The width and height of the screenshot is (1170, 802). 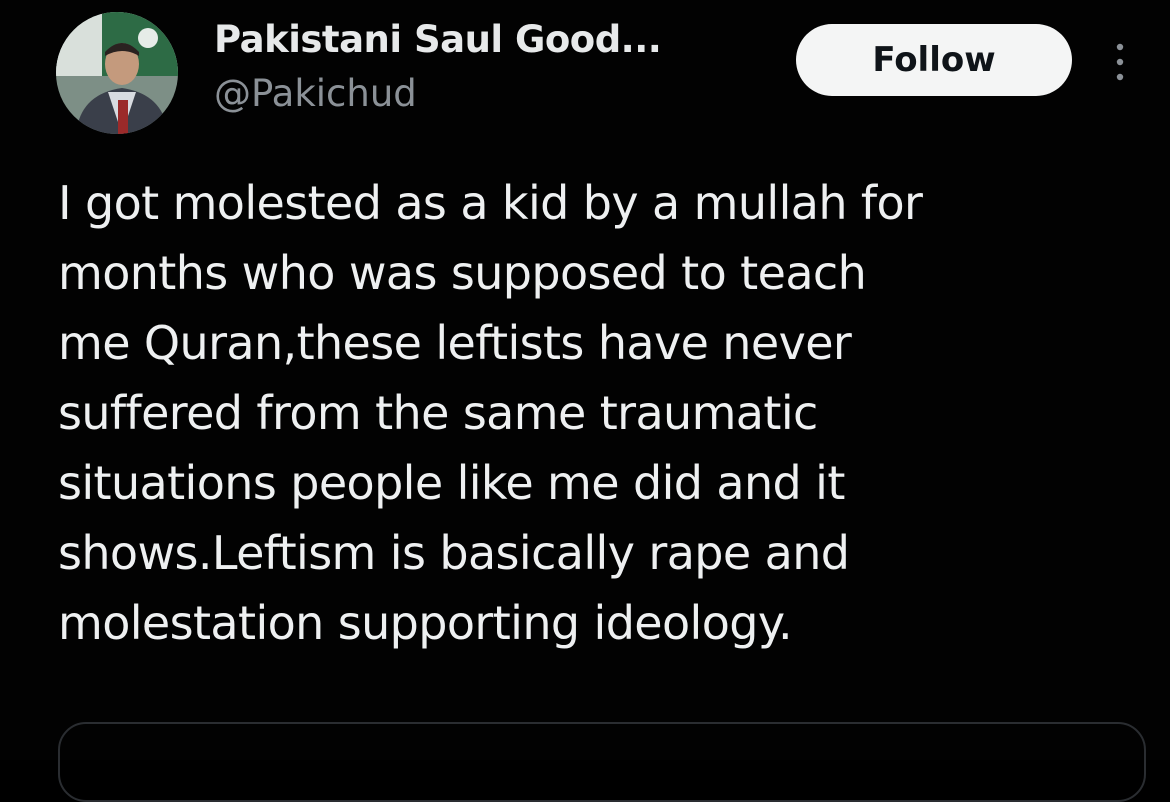 What do you see at coordinates (1120, 62) in the screenshot?
I see `more-vertical-icon` at bounding box center [1120, 62].